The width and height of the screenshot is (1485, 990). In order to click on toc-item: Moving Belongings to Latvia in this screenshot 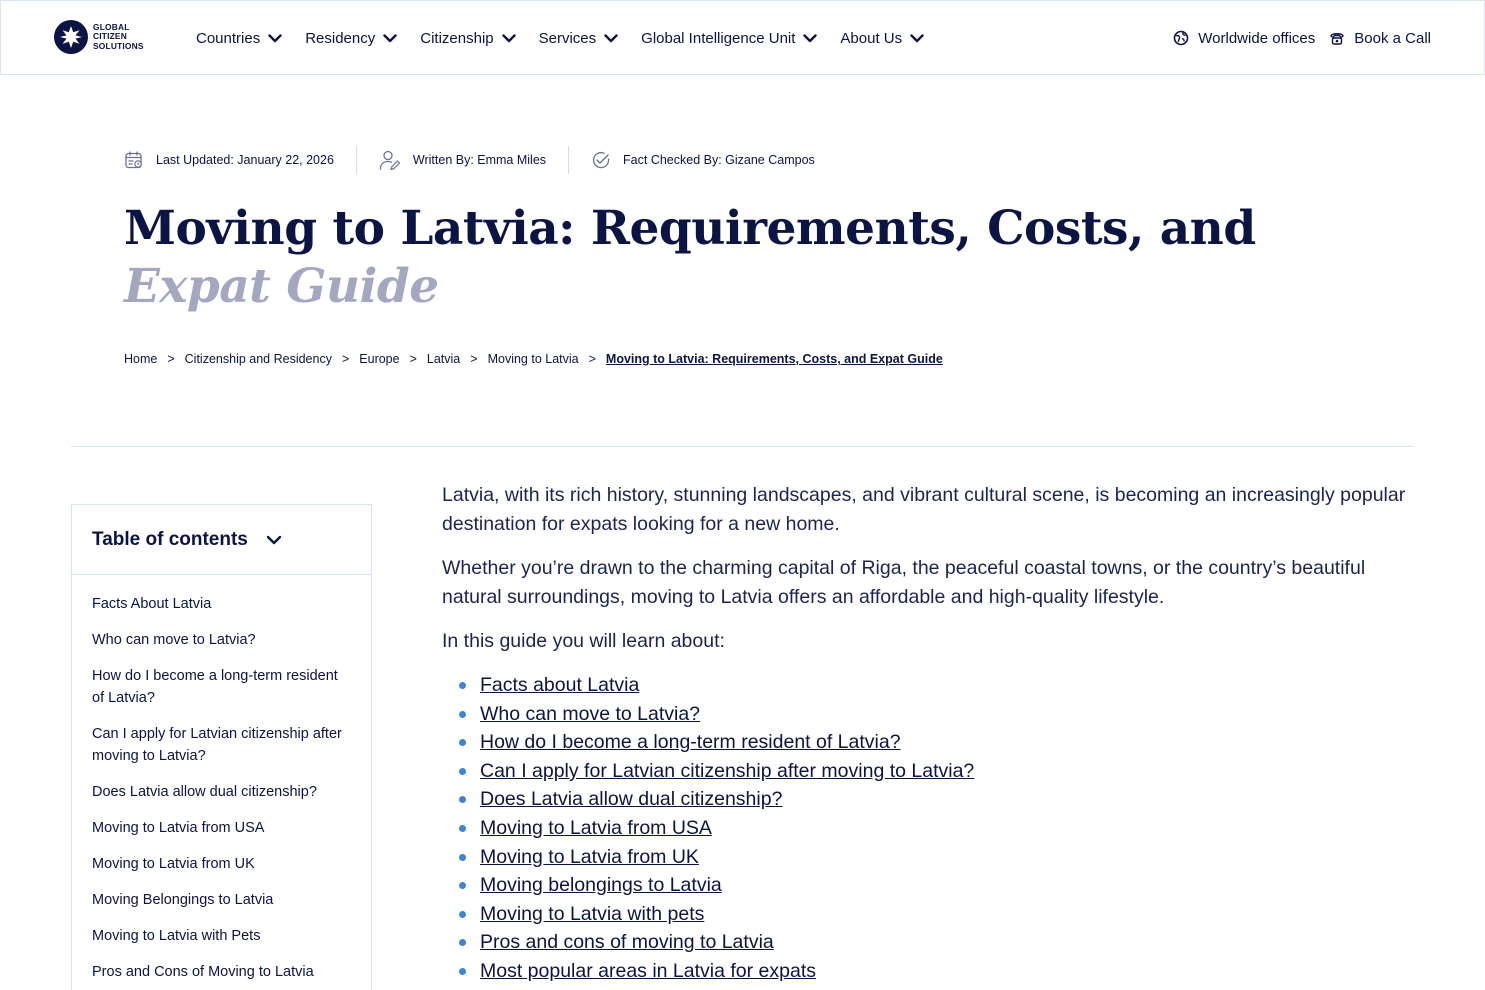, I will do `click(221, 900)`.